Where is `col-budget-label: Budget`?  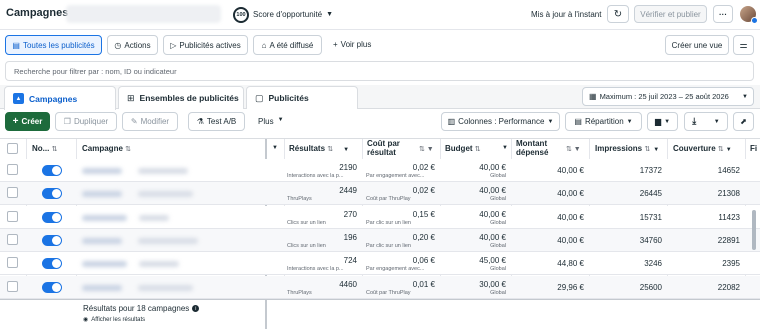
col-budget-label: Budget is located at coordinates (459, 148).